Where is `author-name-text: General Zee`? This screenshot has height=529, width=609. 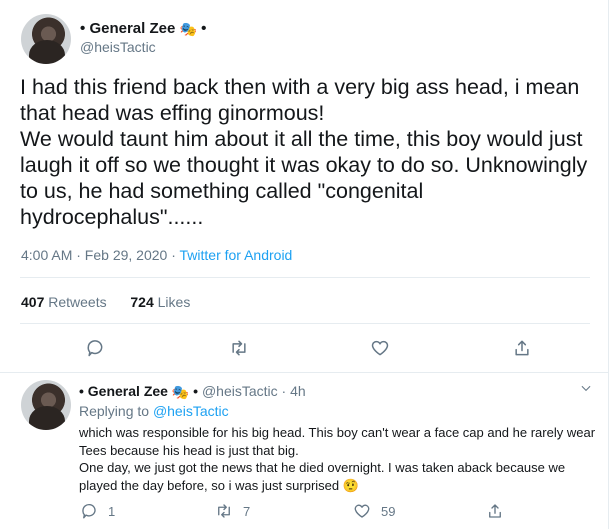 author-name-text: General Zee is located at coordinates (132, 28).